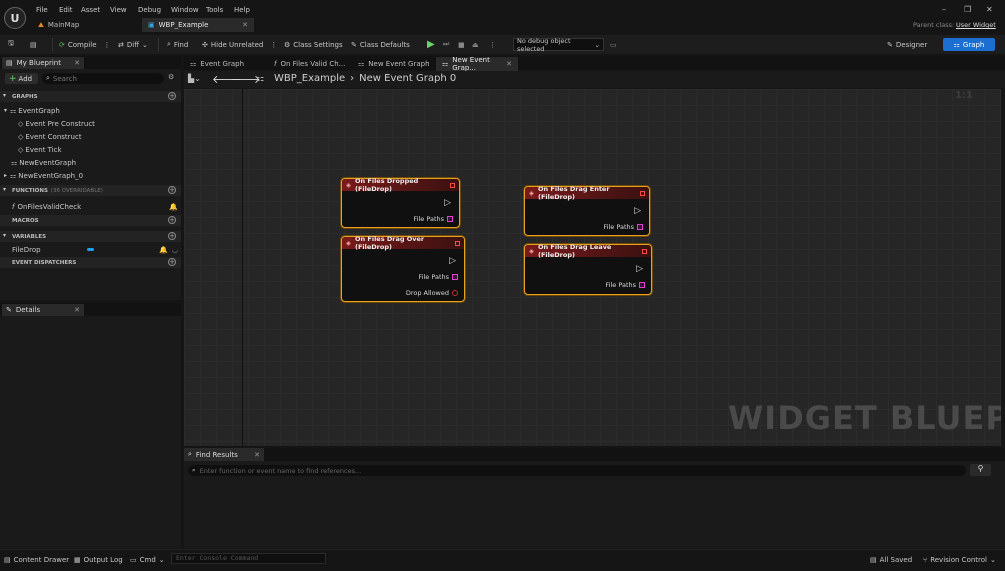  I want to click on play-icon: ▶, so click(431, 44).